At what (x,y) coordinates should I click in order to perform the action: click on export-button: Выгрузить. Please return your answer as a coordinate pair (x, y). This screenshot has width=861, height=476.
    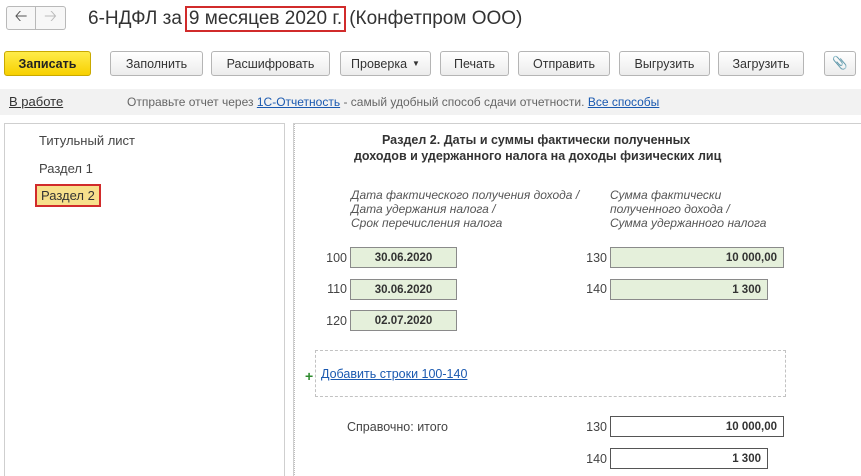
    Looking at the image, I should click on (664, 63).